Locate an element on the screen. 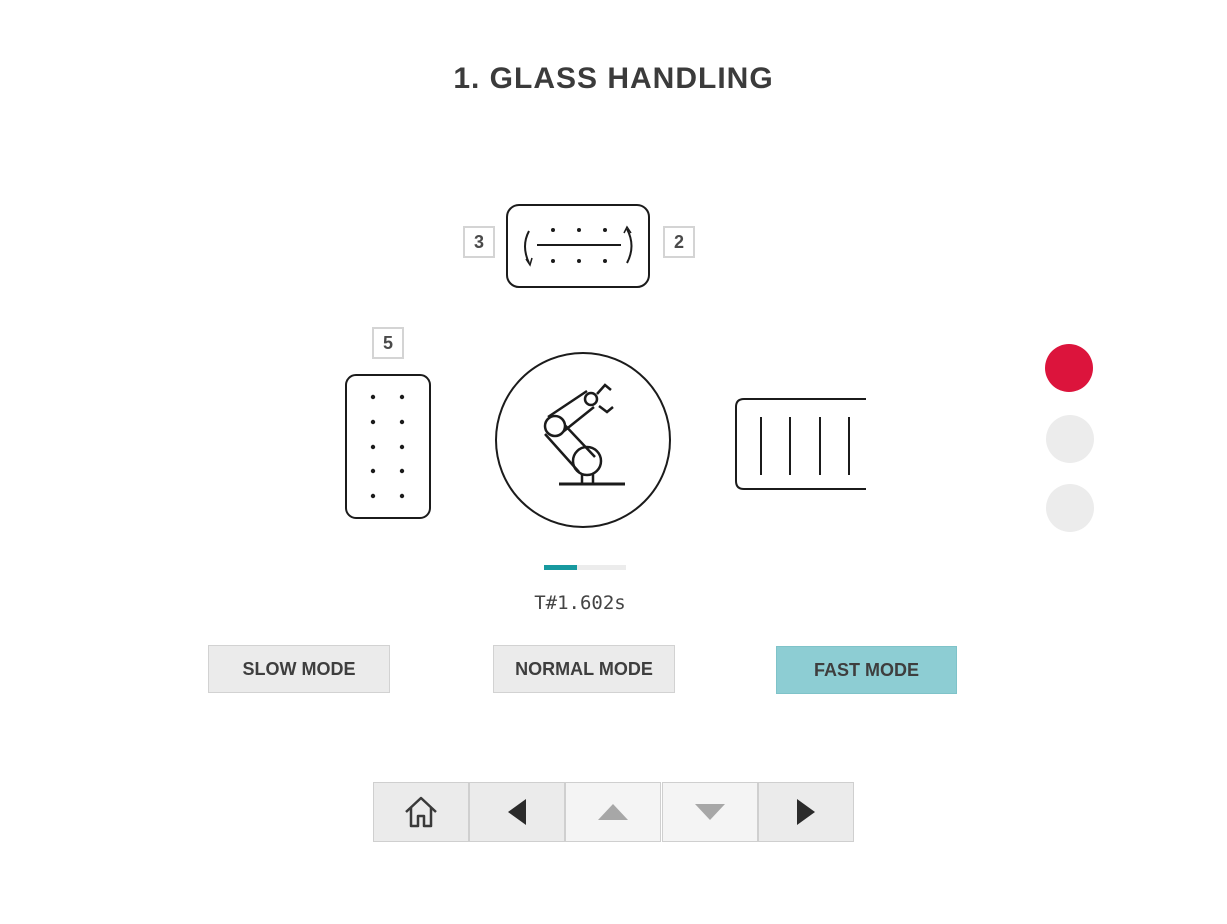 This screenshot has height=924, width=1227. scroll-up-button is located at coordinates (613, 812).